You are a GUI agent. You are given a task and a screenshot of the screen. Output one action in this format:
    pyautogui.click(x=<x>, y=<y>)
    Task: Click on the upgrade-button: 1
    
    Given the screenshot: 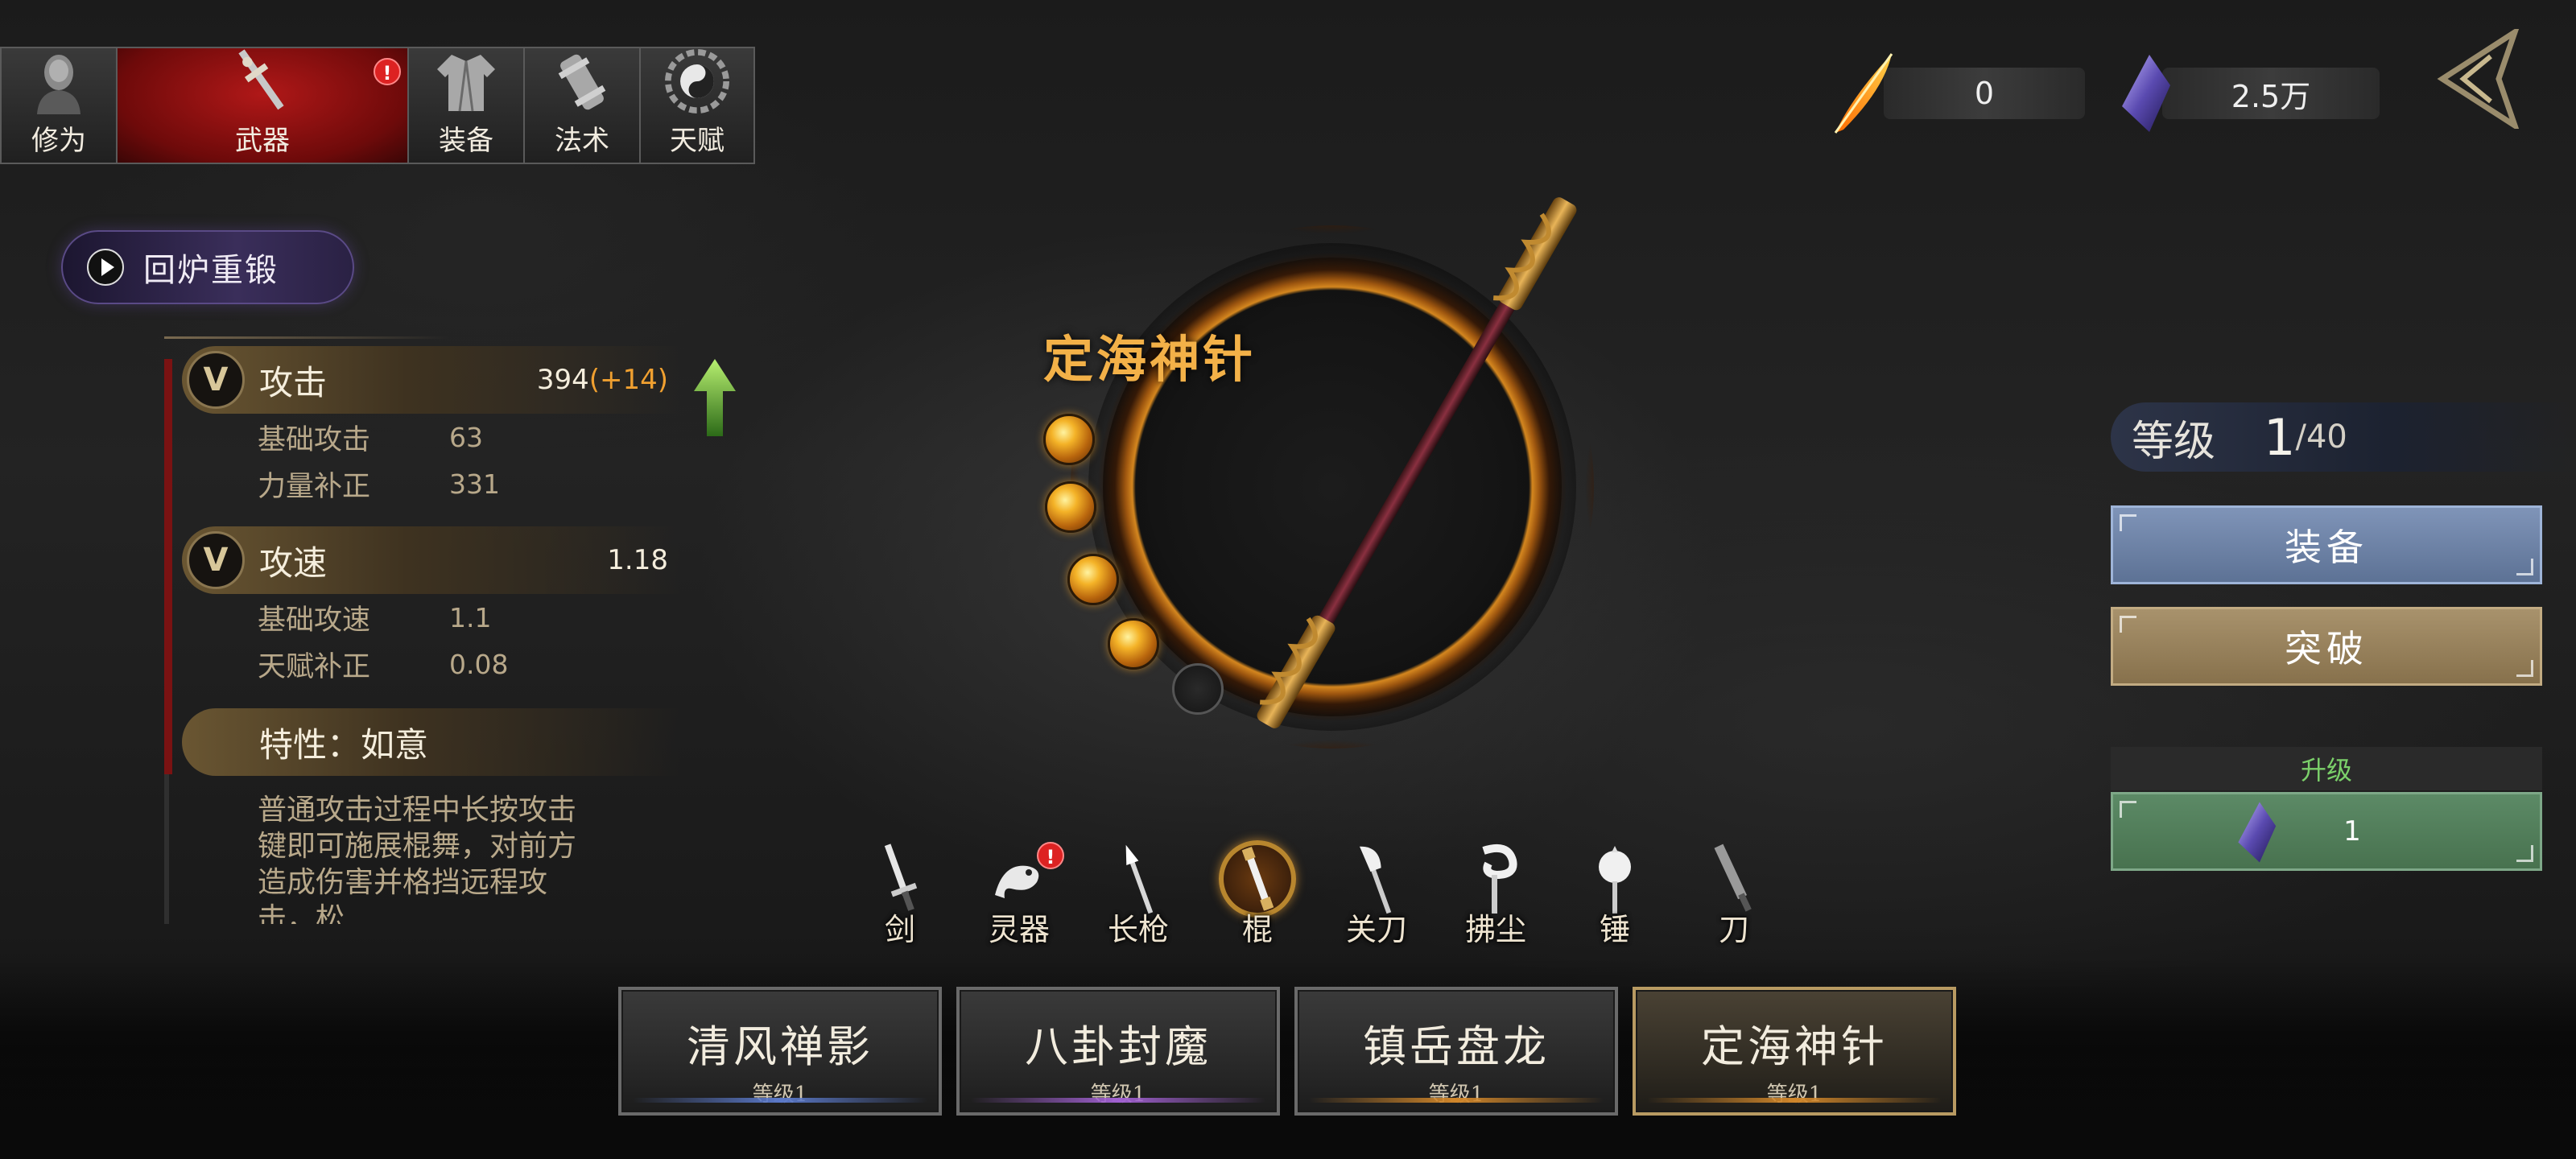 What is the action you would take?
    pyautogui.click(x=2326, y=831)
    